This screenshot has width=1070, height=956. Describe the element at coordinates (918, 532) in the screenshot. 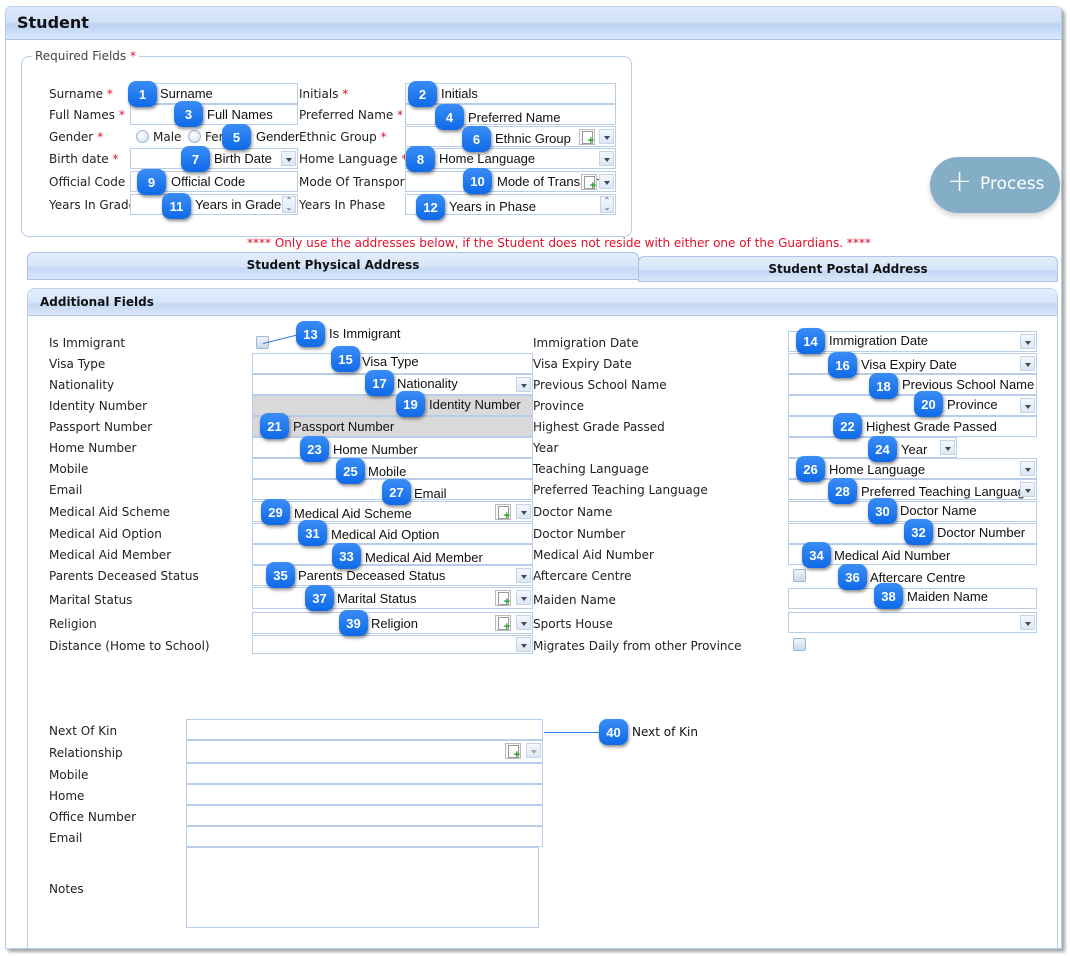

I see `callout-badge: 32` at that location.